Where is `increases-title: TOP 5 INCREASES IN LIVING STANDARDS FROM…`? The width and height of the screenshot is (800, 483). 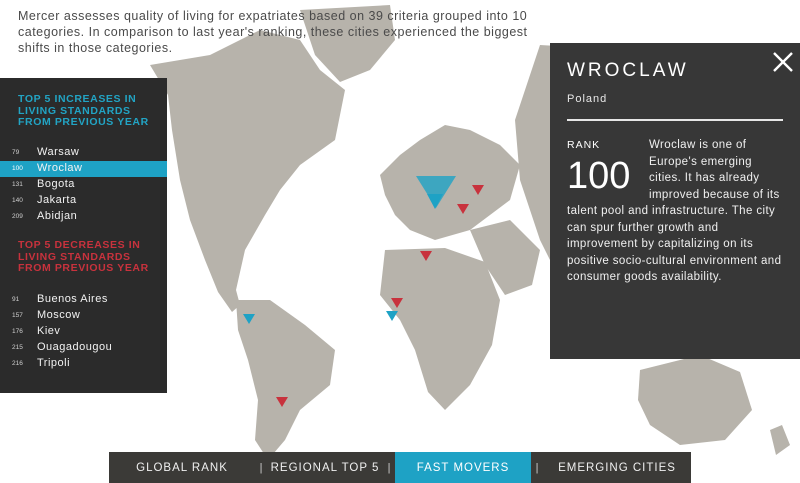 increases-title: TOP 5 INCREASES IN LIVING STANDARDS FROM… is located at coordinates (83, 110).